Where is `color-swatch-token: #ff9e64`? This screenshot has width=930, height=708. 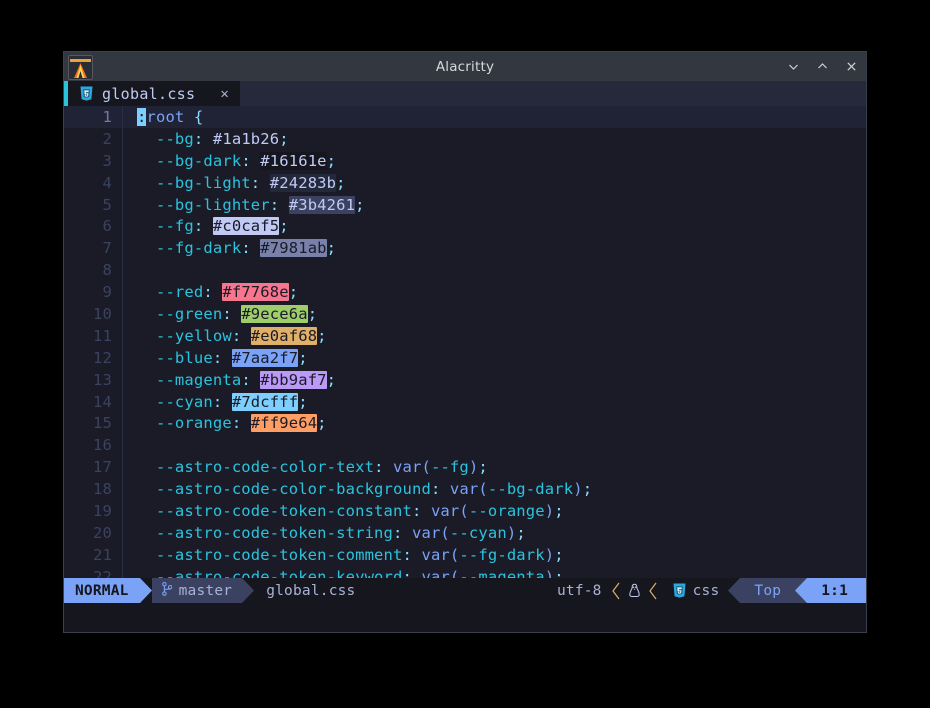
color-swatch-token: #ff9e64 is located at coordinates (284, 423).